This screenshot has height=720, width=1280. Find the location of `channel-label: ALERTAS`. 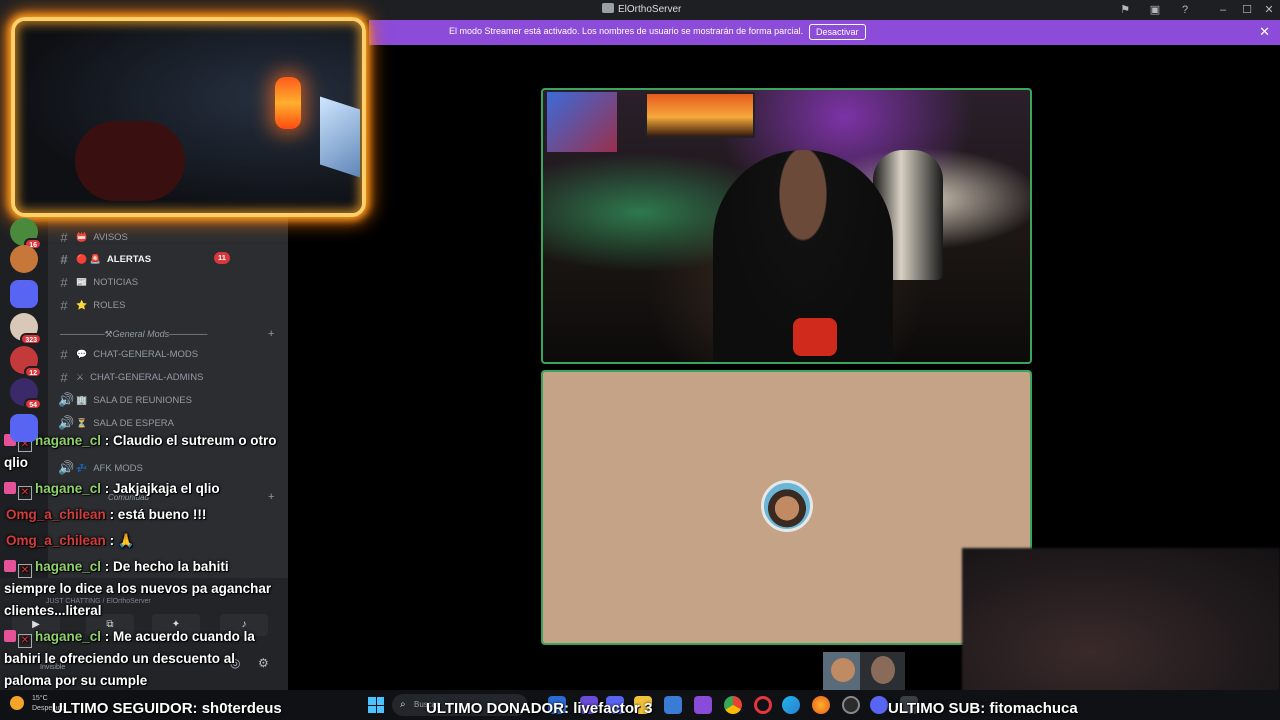

channel-label: ALERTAS is located at coordinates (129, 259).